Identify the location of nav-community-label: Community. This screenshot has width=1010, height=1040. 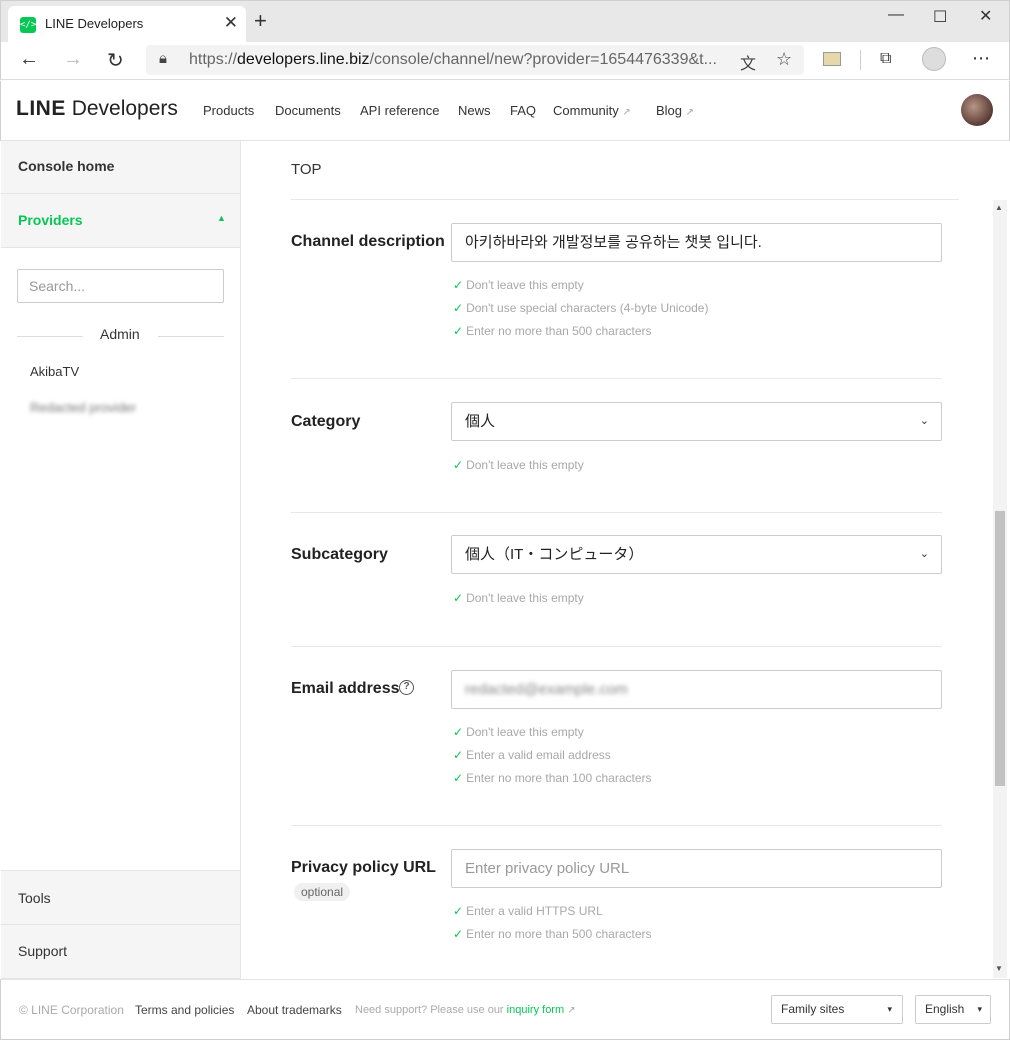
(586, 110).